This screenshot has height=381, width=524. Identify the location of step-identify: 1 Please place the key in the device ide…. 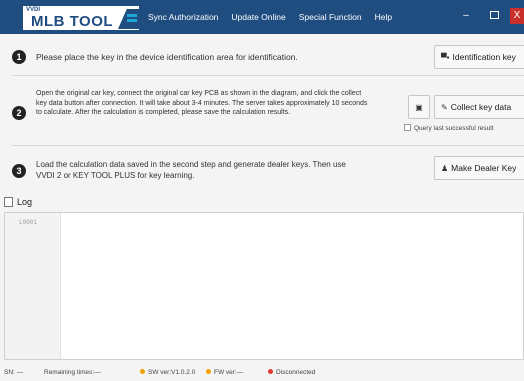
(268, 57).